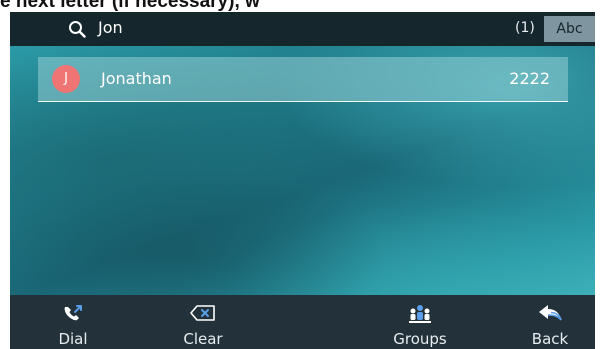  What do you see at coordinates (303, 79) in the screenshot?
I see `contact-row: J Jonathan 2222` at bounding box center [303, 79].